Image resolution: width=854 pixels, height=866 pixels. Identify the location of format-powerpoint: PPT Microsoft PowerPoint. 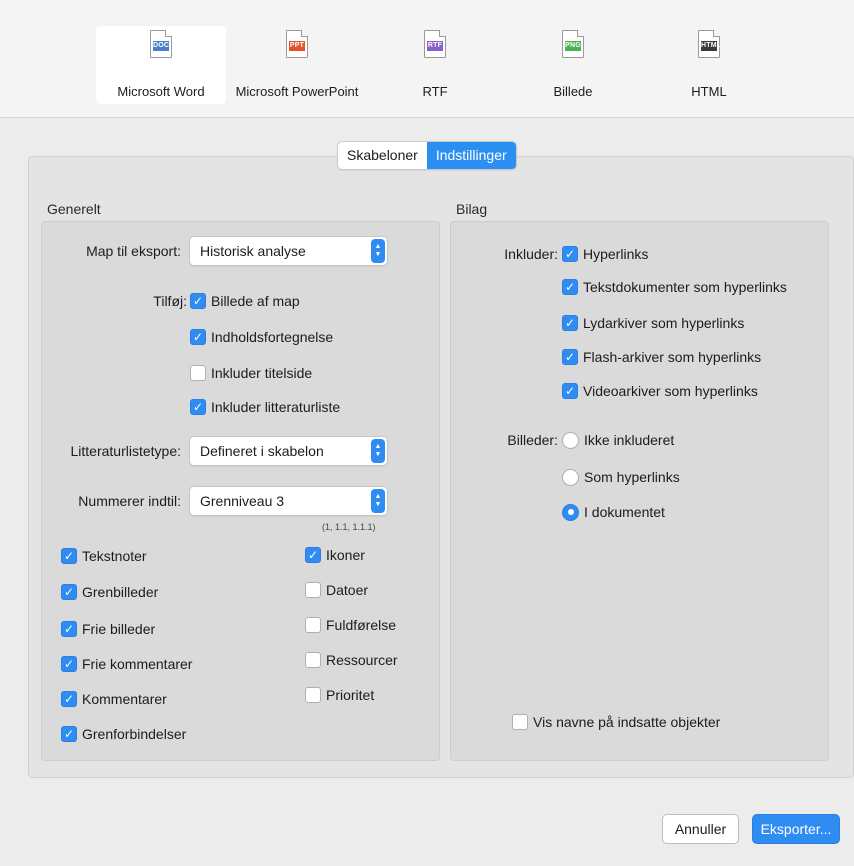
(297, 65).